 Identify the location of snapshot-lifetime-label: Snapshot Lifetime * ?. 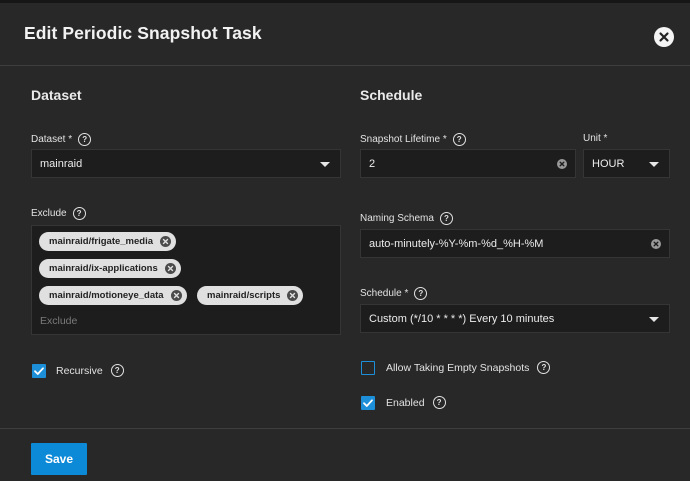
(413, 139).